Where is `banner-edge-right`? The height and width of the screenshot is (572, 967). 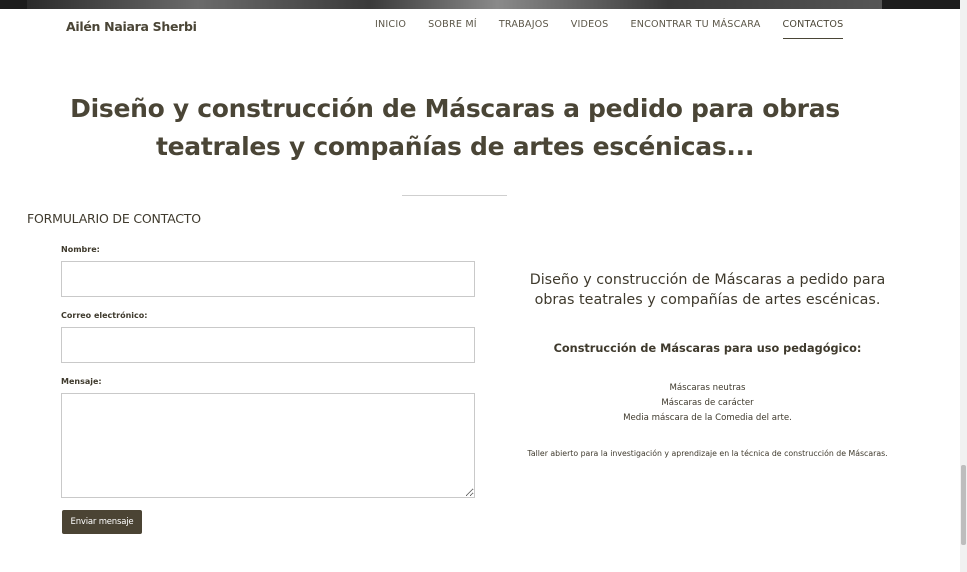
banner-edge-right is located at coordinates (921, 4).